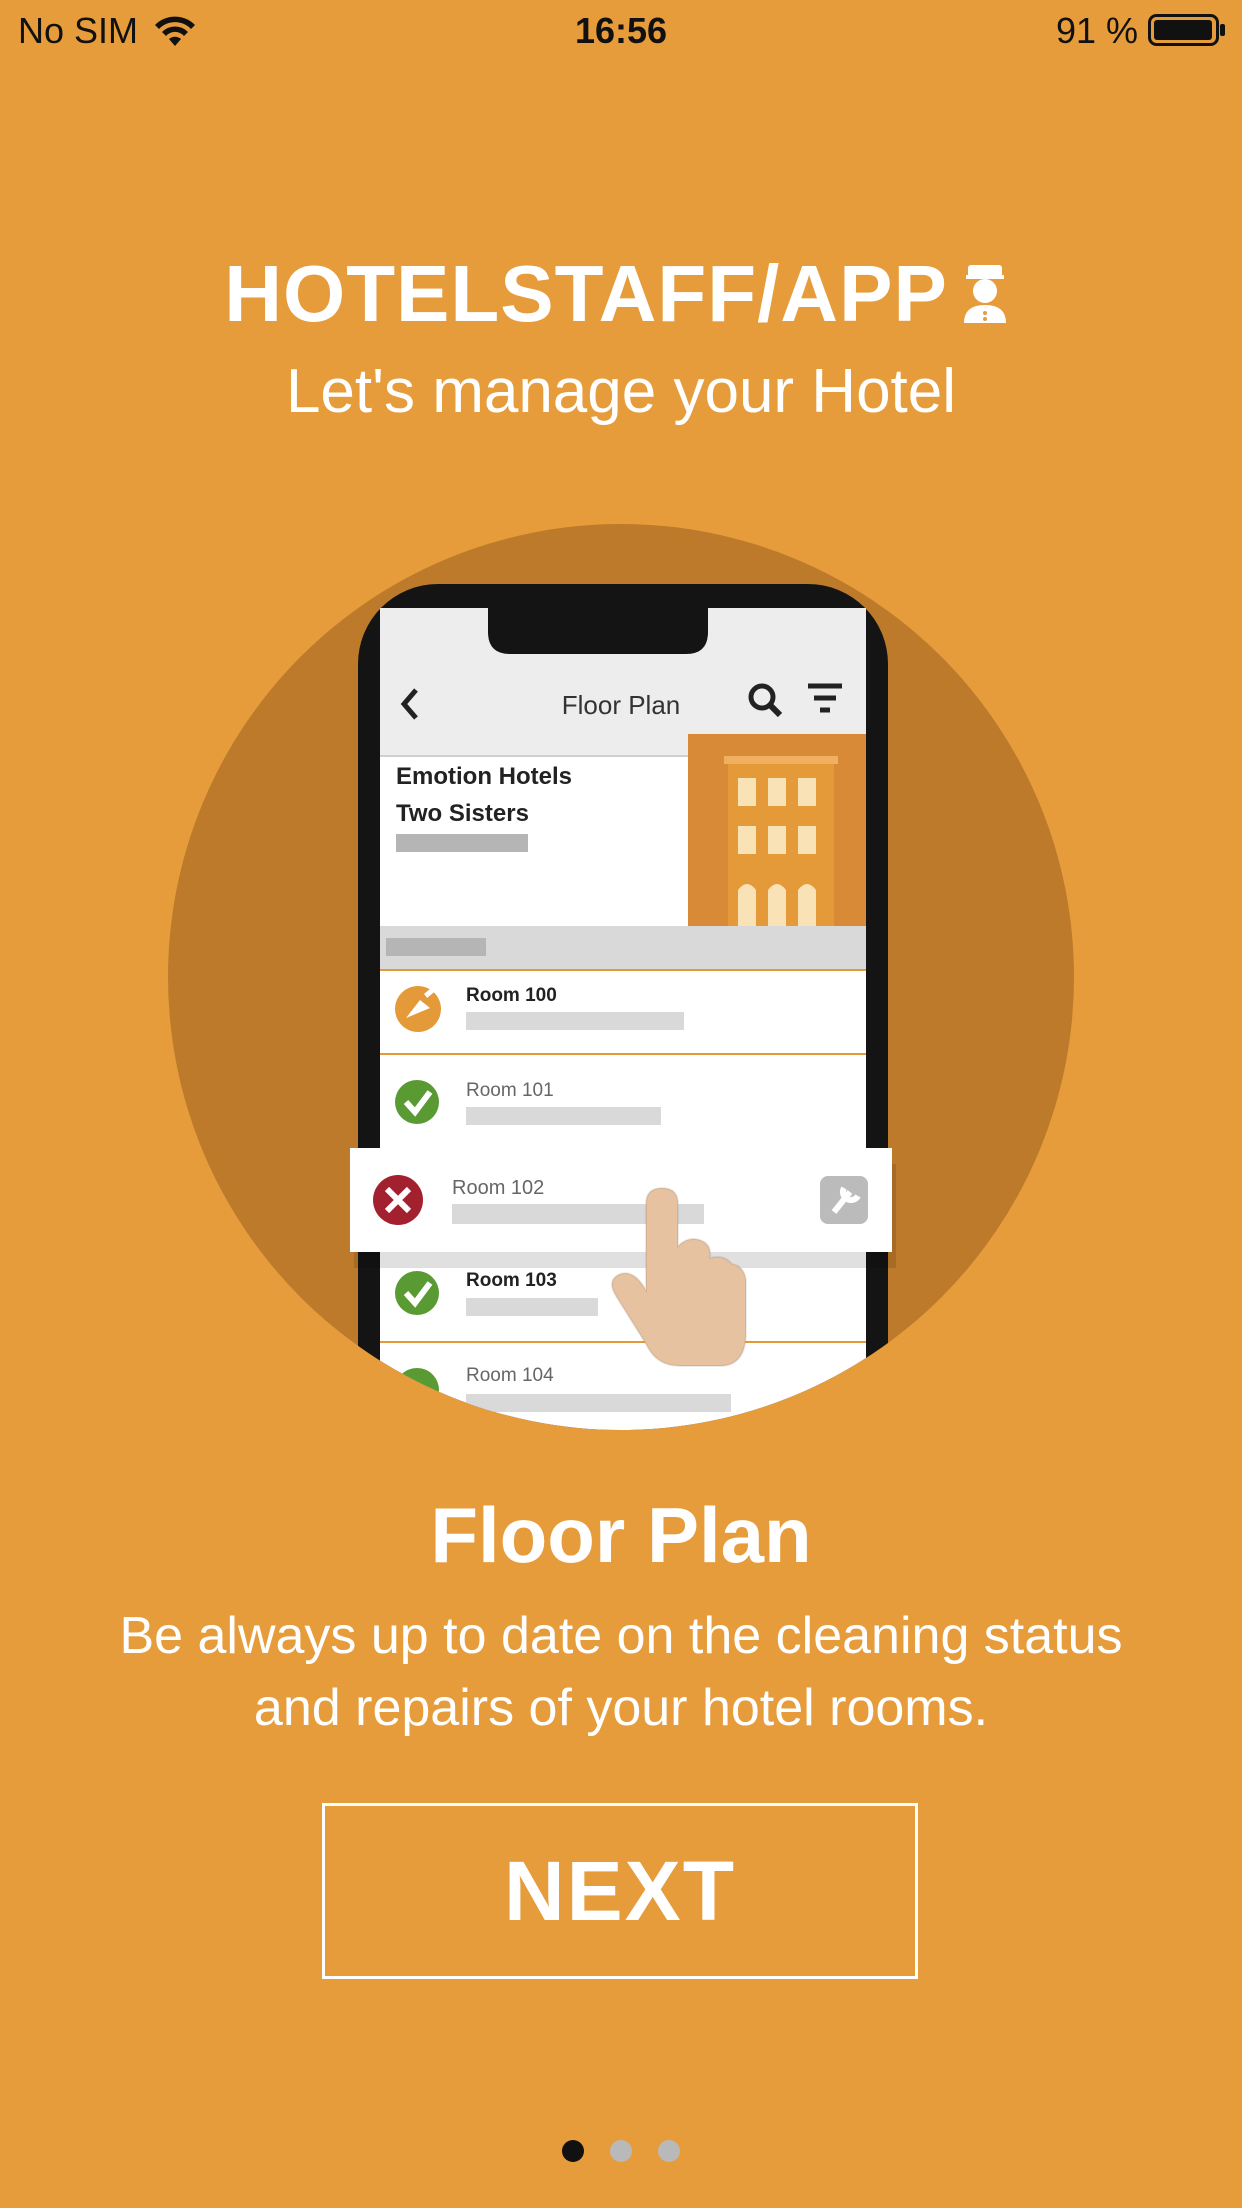 This screenshot has width=1242, height=2208. Describe the element at coordinates (586, 293) in the screenshot. I see `brand-name: HOTELSTAFF/APP` at that location.